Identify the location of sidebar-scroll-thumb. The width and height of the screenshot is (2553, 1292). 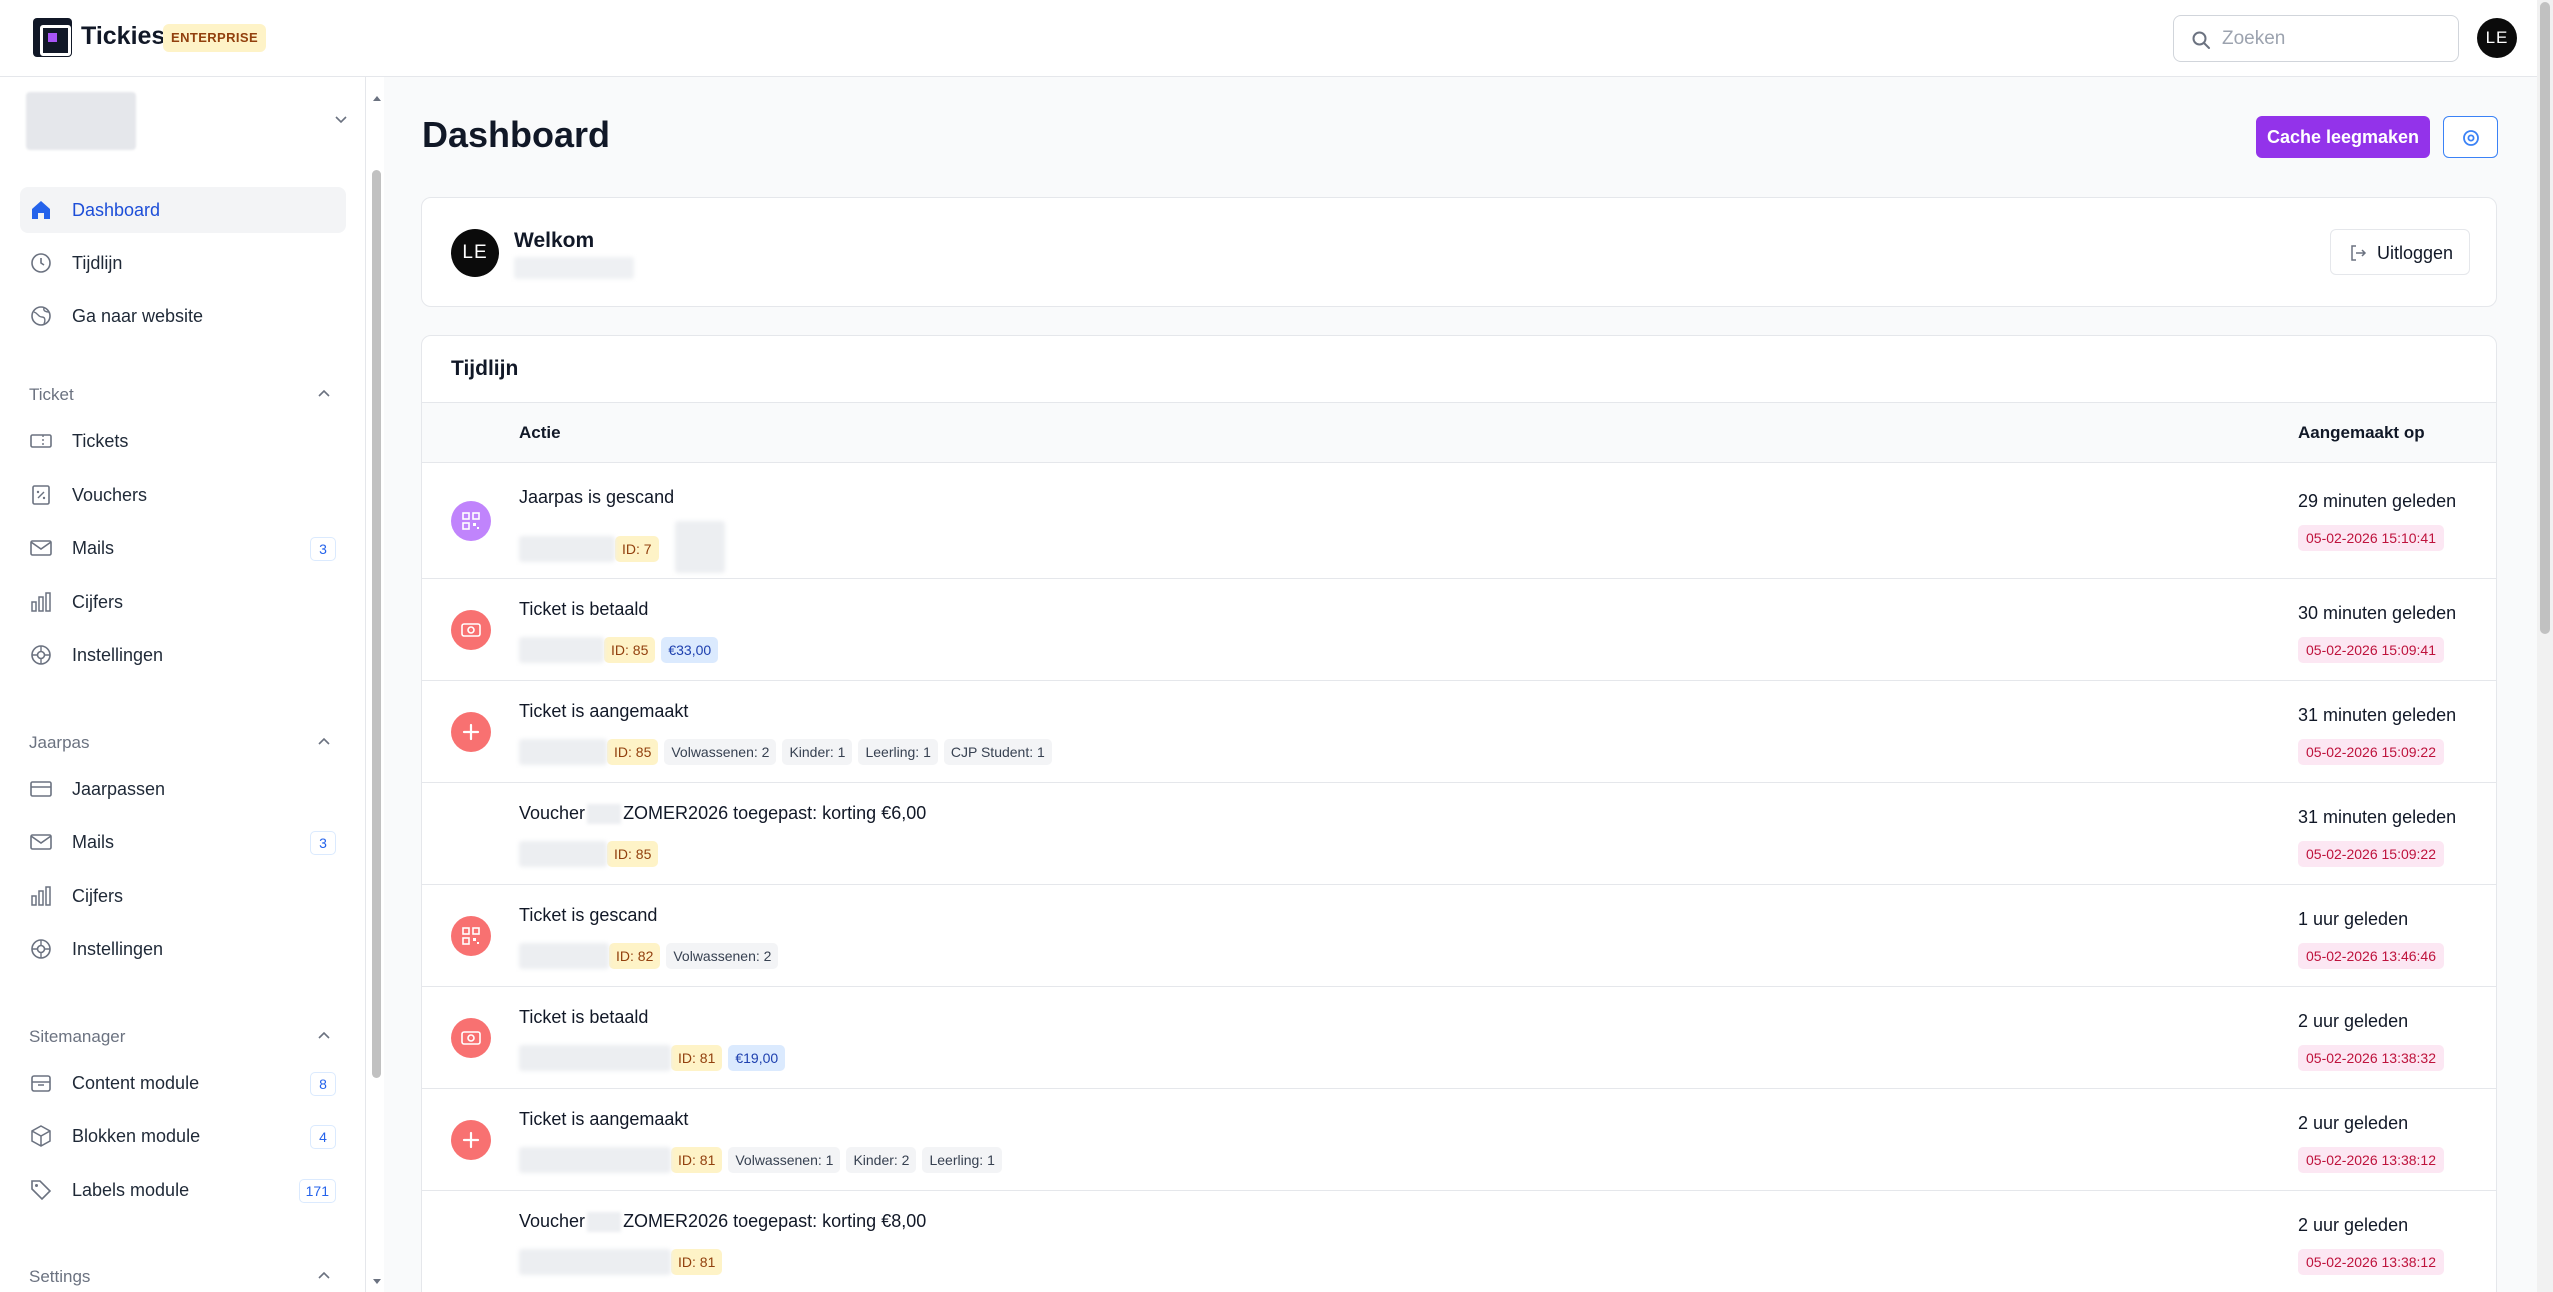
(376, 624).